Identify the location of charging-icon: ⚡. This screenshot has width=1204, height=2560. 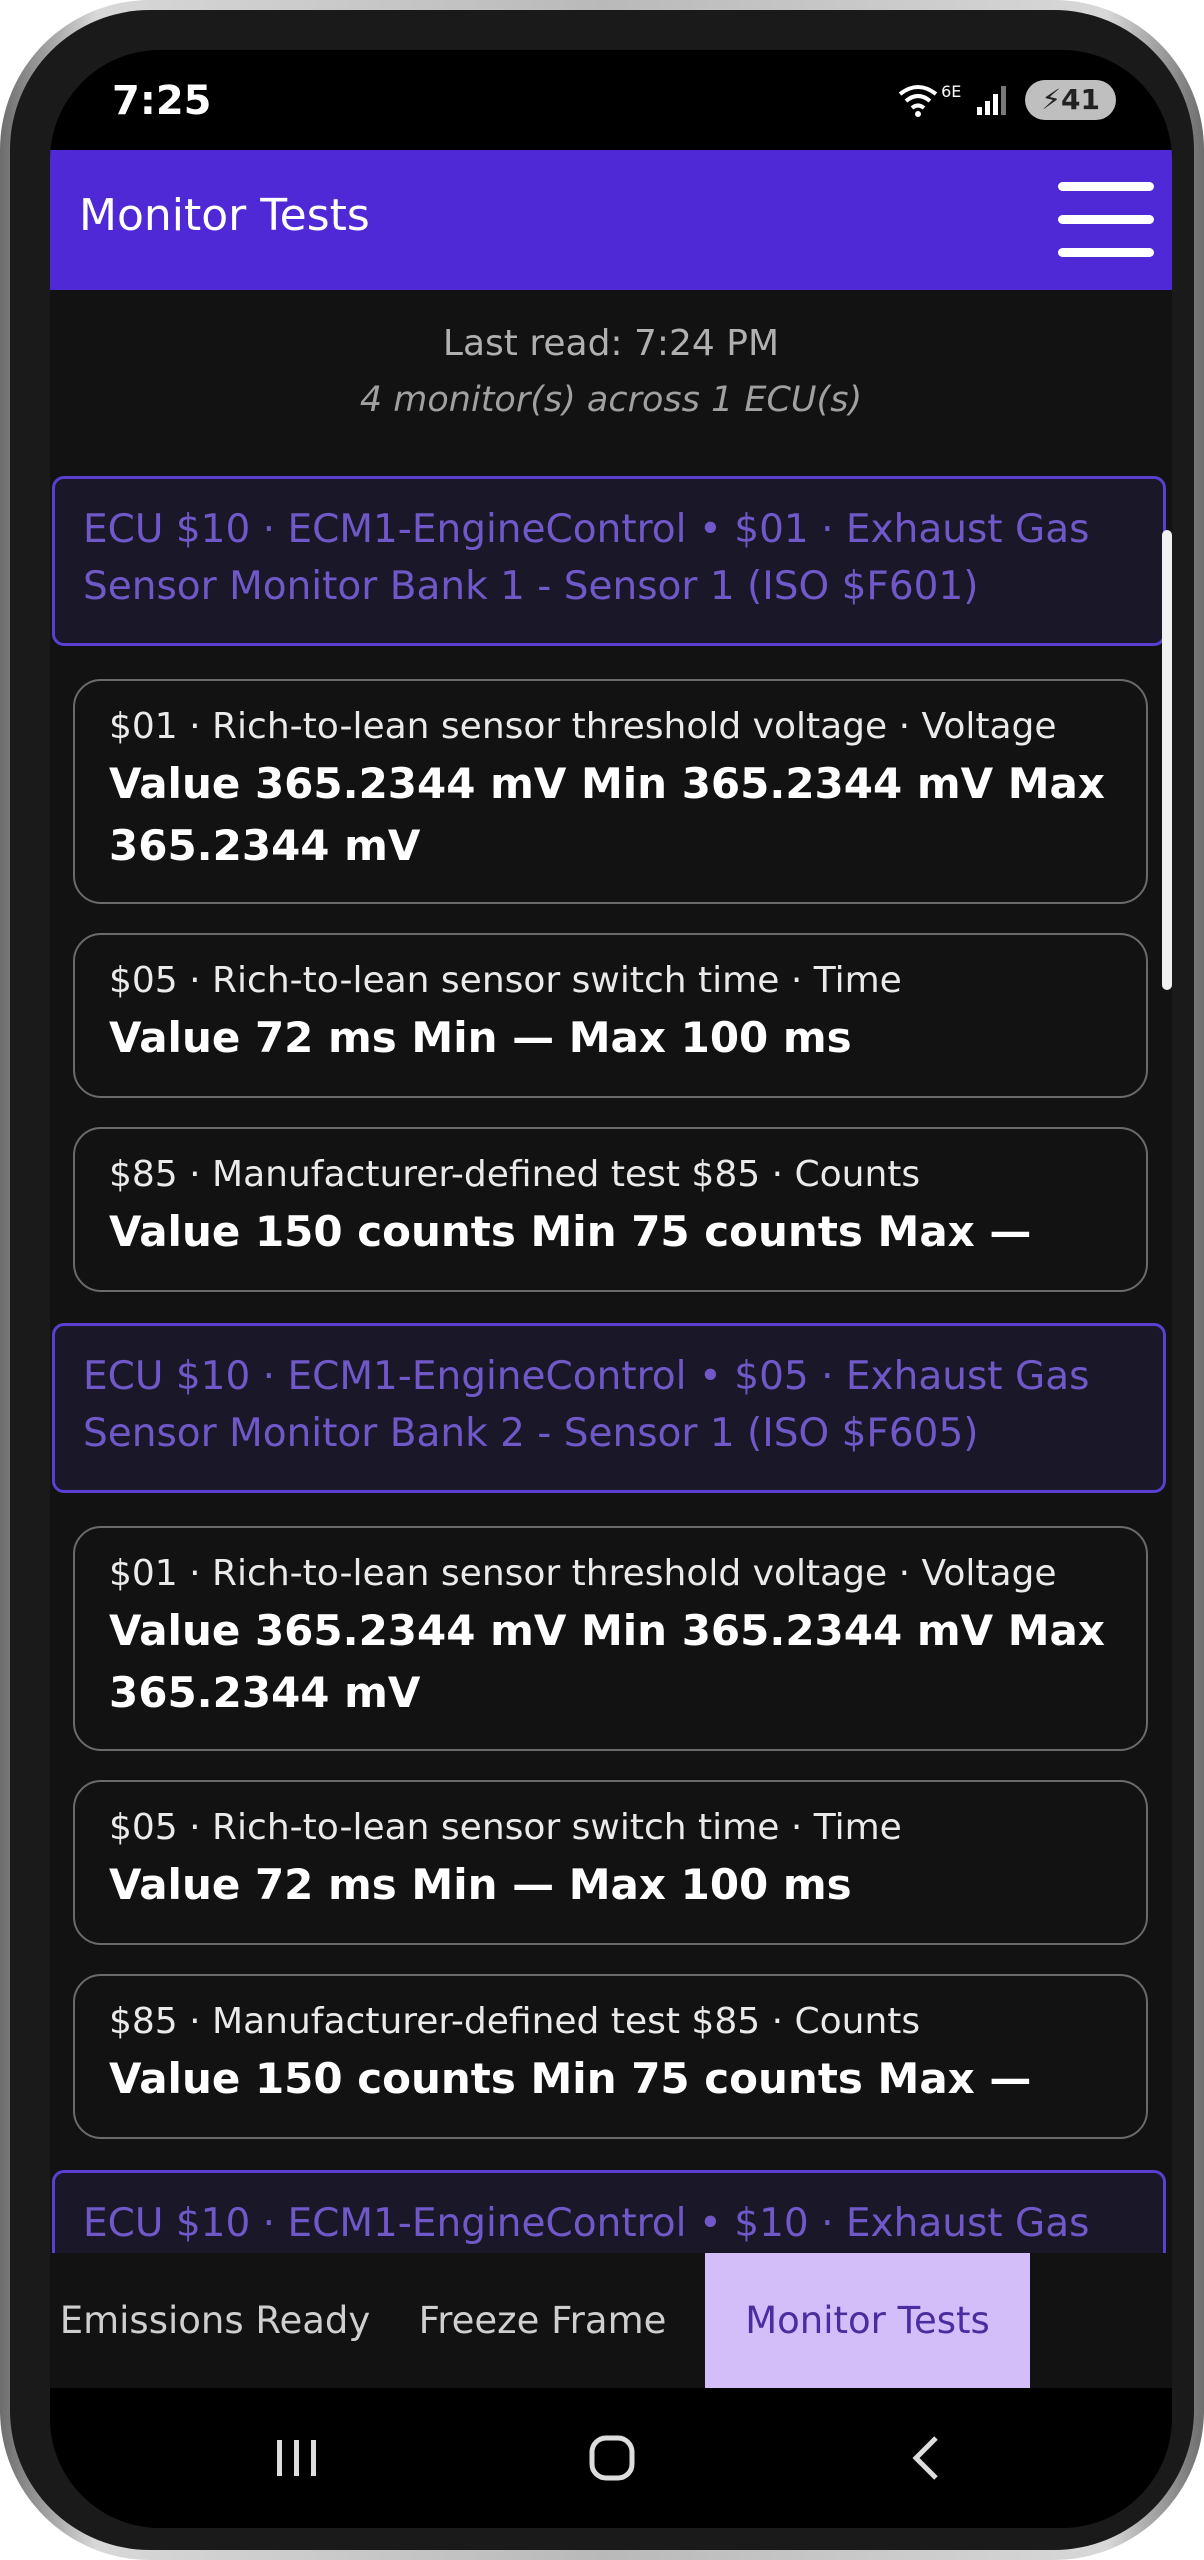
(1051, 99).